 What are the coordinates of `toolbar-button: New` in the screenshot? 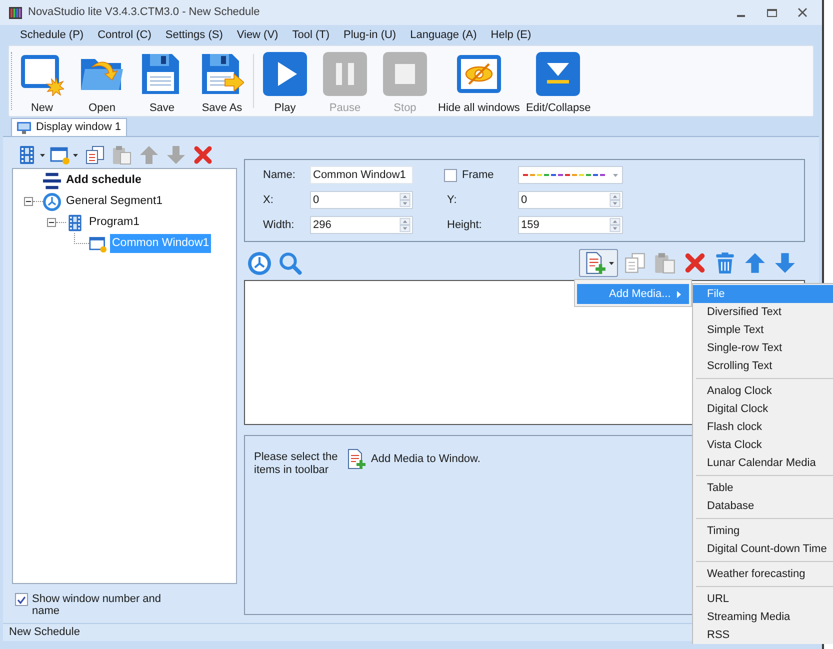 It's located at (42, 81).